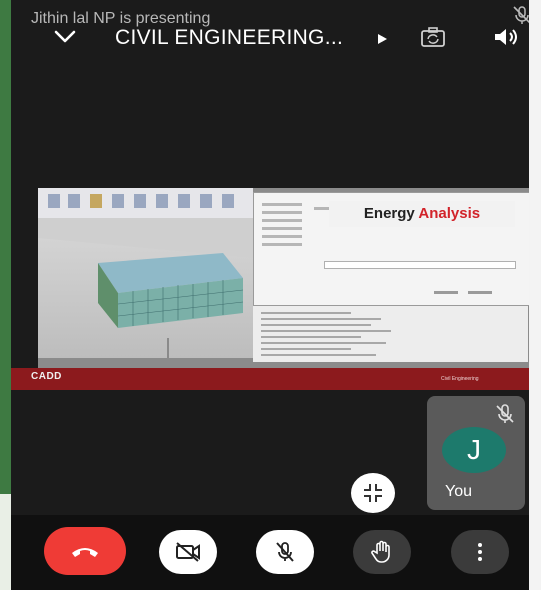 The image size is (541, 590). Describe the element at coordinates (449, 213) in the screenshot. I see `banner-word-analysis: Analysis` at that location.